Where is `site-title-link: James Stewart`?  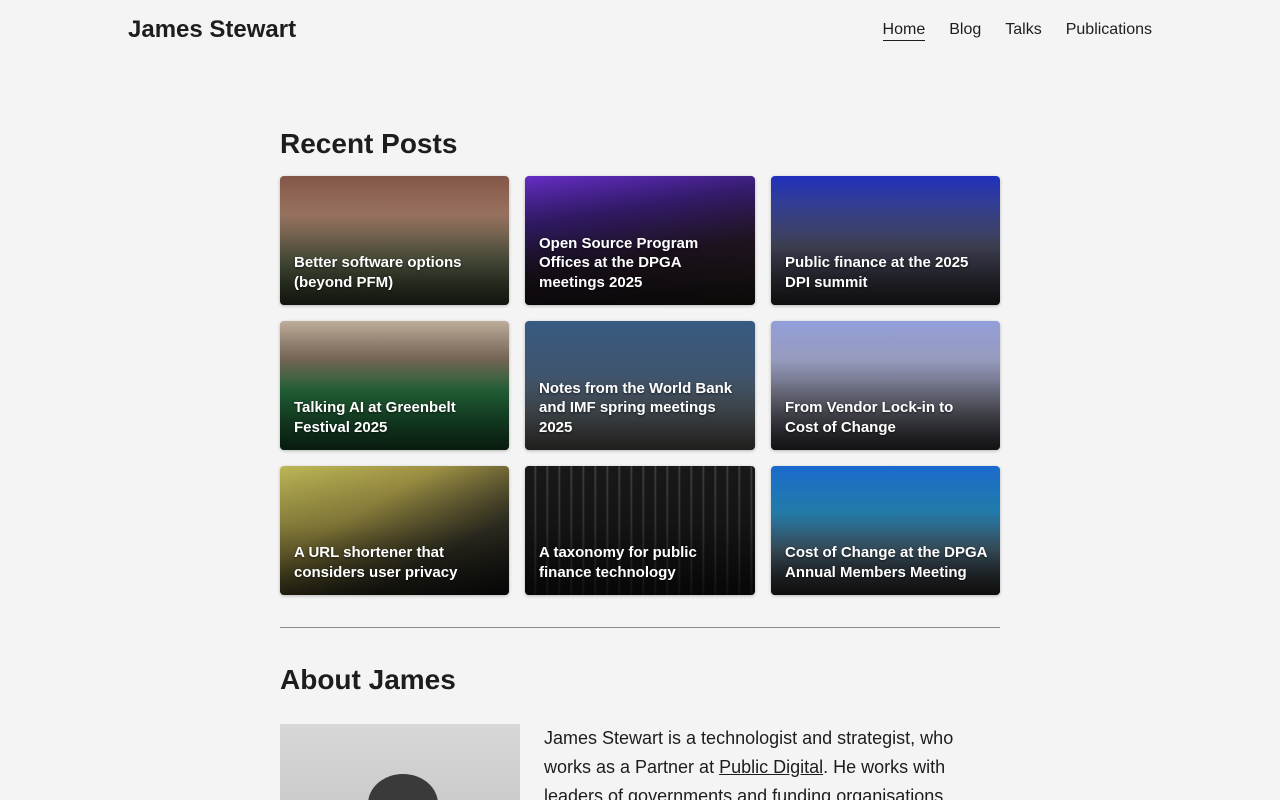 site-title-link: James Stewart is located at coordinates (212, 30).